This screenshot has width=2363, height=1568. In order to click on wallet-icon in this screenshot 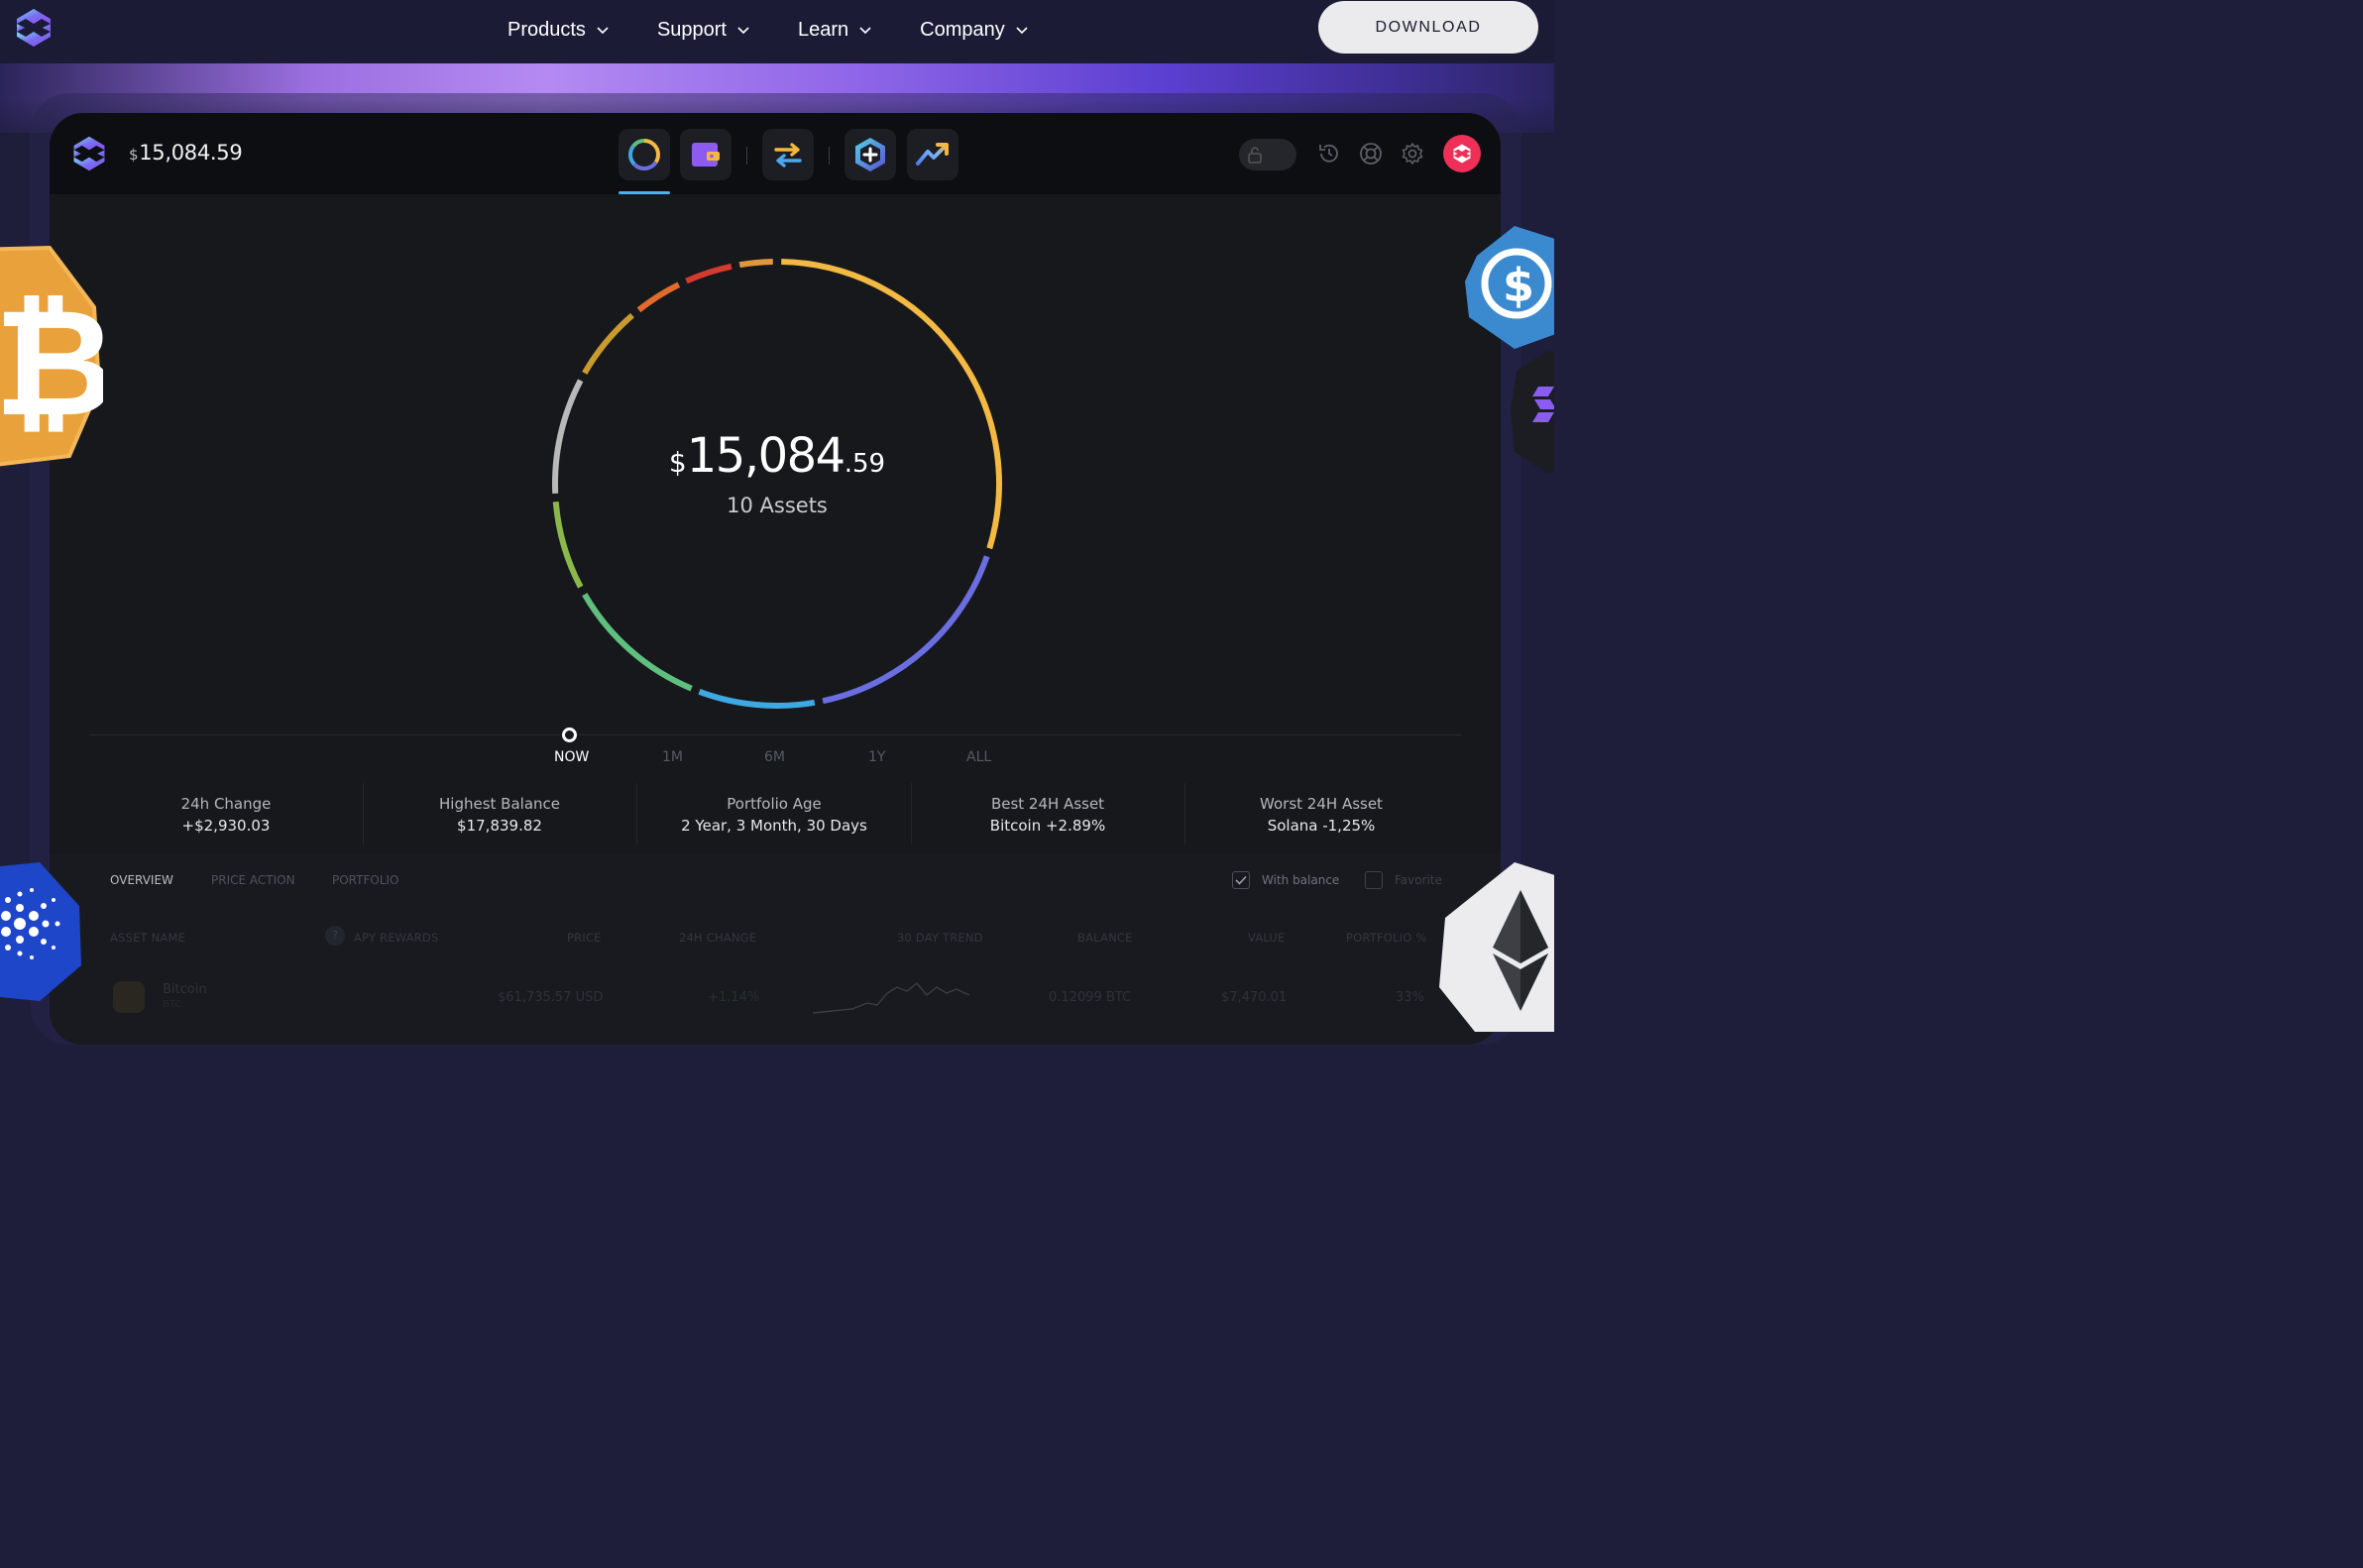, I will do `click(706, 155)`.